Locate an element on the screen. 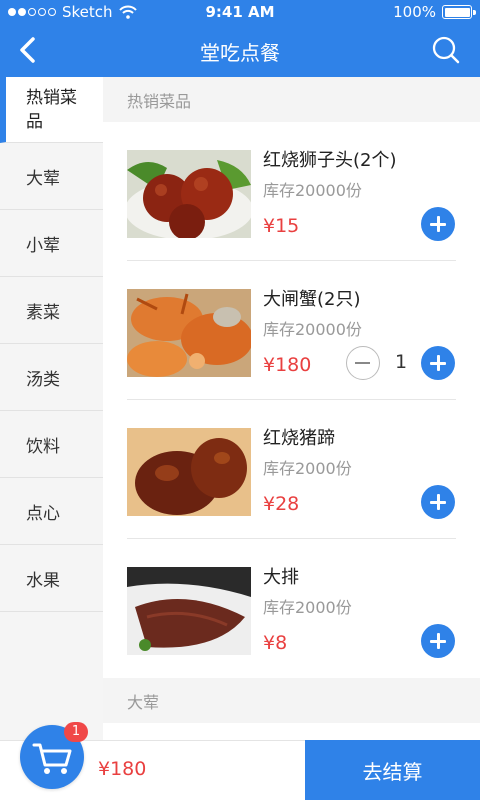  battery-icon is located at coordinates (459, 12).